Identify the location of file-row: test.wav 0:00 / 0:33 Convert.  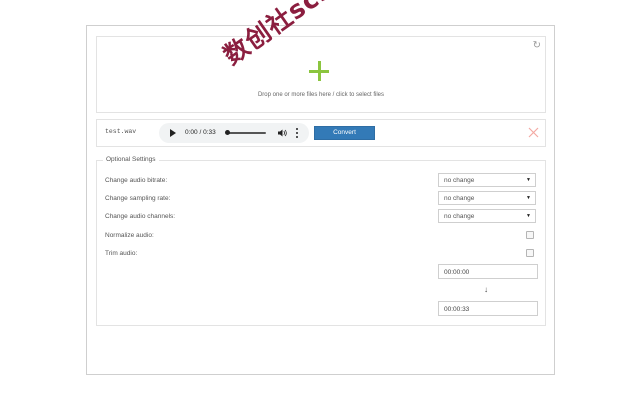
(321, 133).